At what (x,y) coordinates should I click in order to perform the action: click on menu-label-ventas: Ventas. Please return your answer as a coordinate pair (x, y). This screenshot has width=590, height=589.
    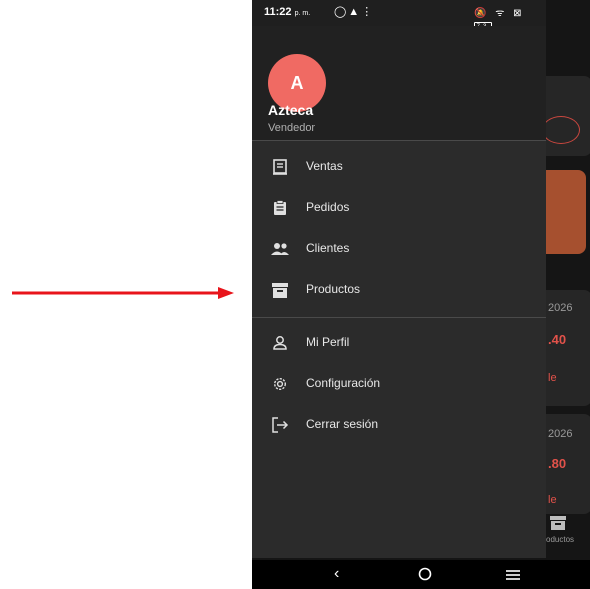
    Looking at the image, I should click on (324, 166).